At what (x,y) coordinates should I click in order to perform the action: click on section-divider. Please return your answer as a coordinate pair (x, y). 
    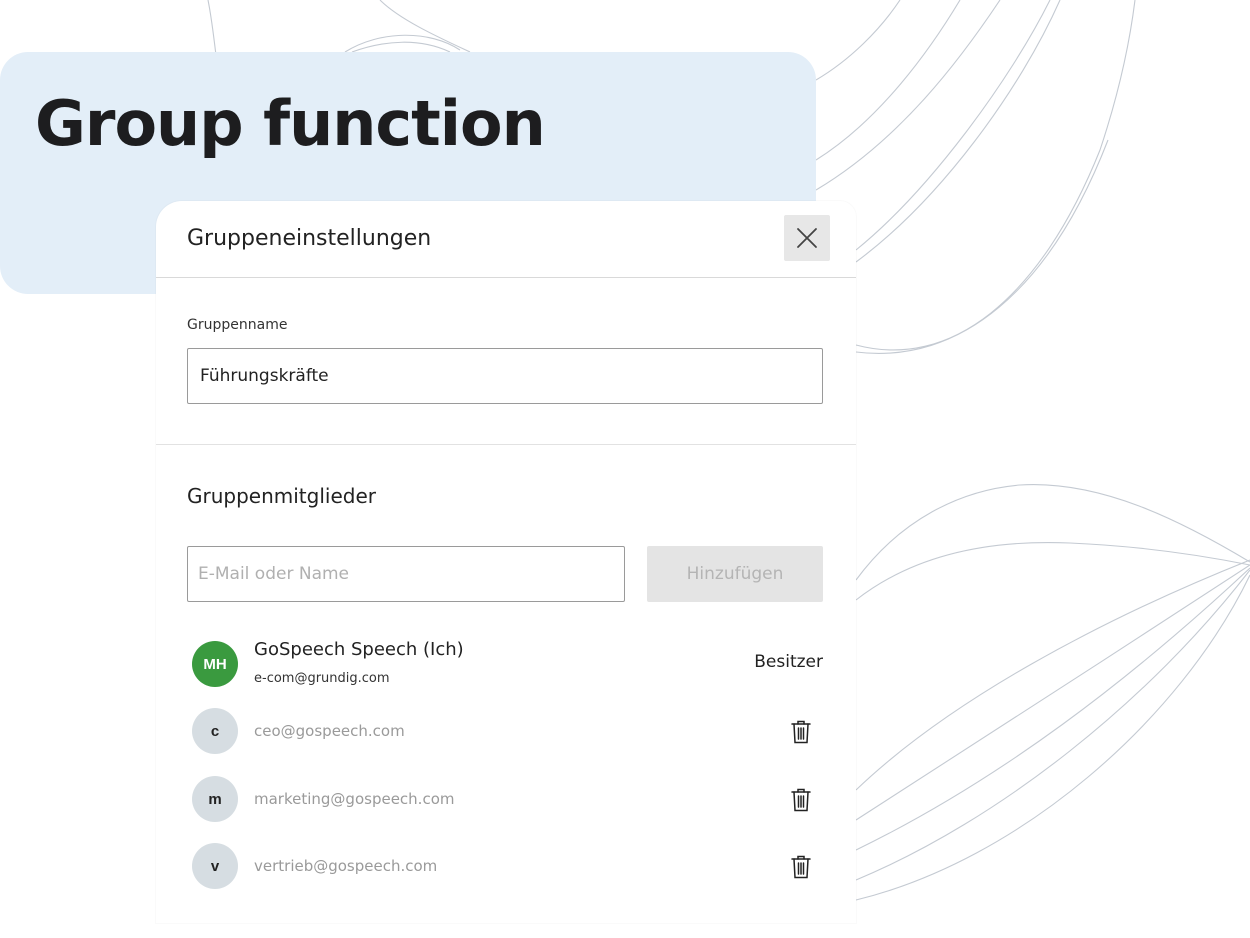
    Looking at the image, I should click on (506, 444).